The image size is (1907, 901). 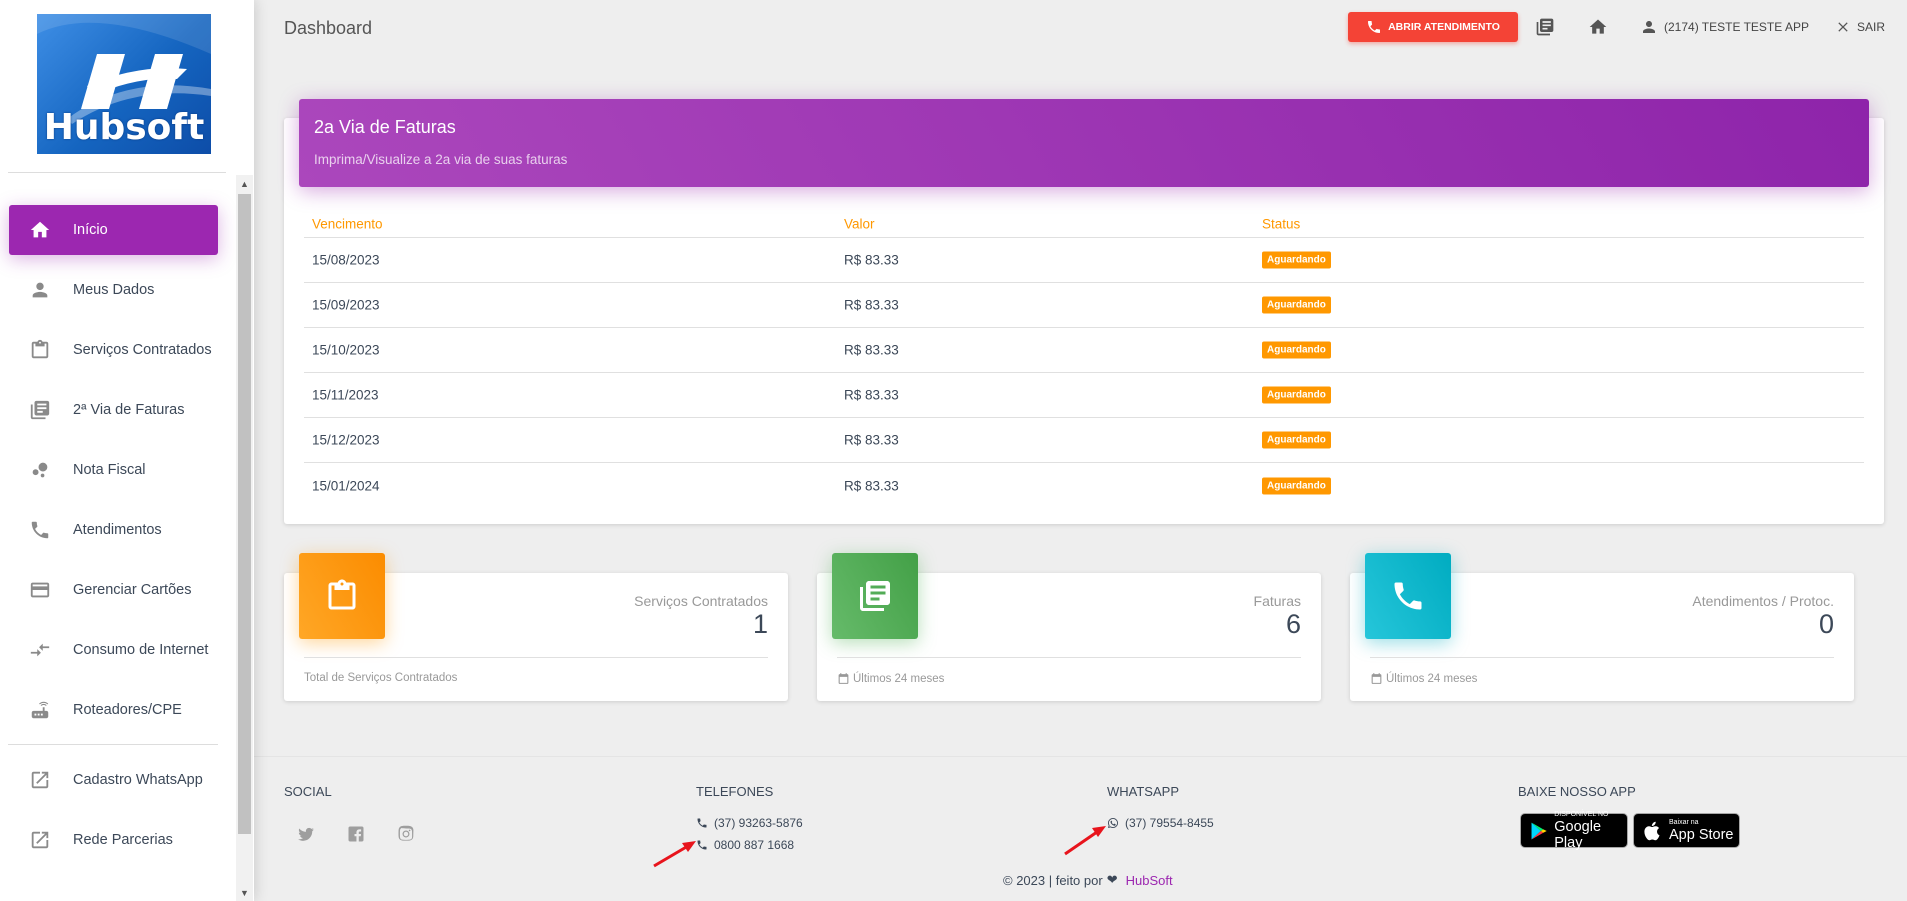 What do you see at coordinates (1281, 224) in the screenshot?
I see `column-header-status: Status` at bounding box center [1281, 224].